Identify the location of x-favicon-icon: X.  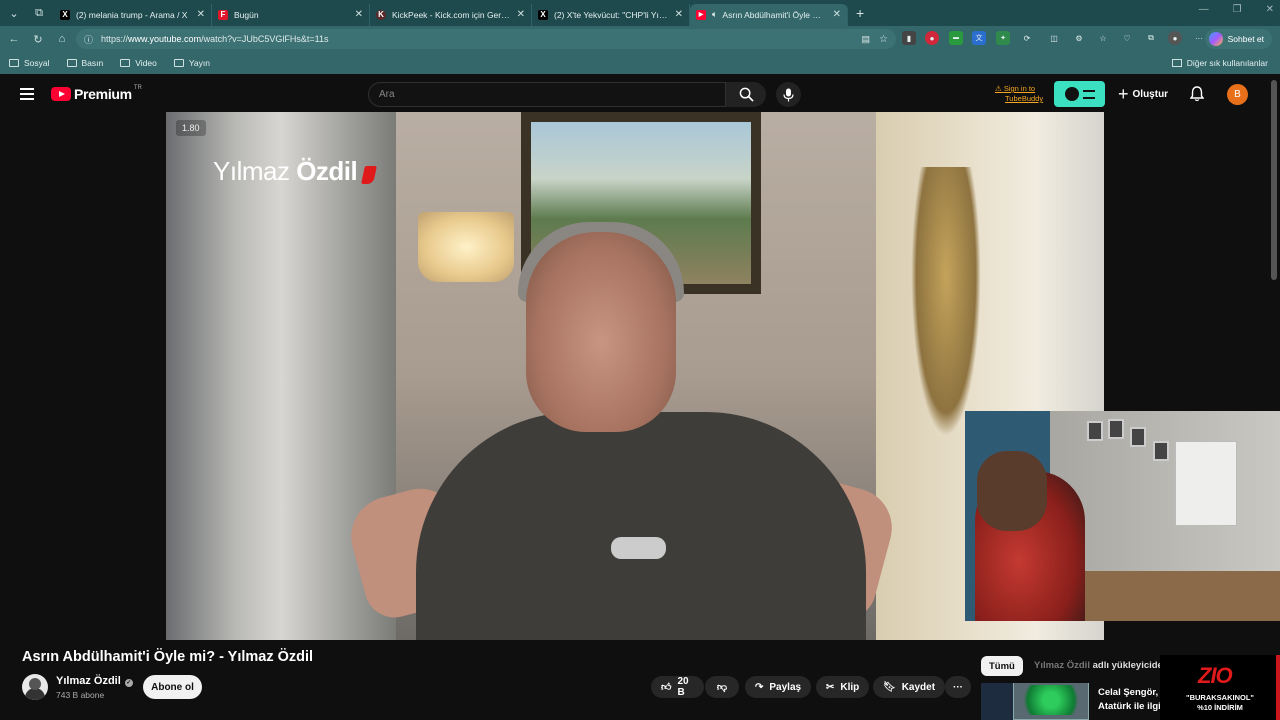
(65, 14).